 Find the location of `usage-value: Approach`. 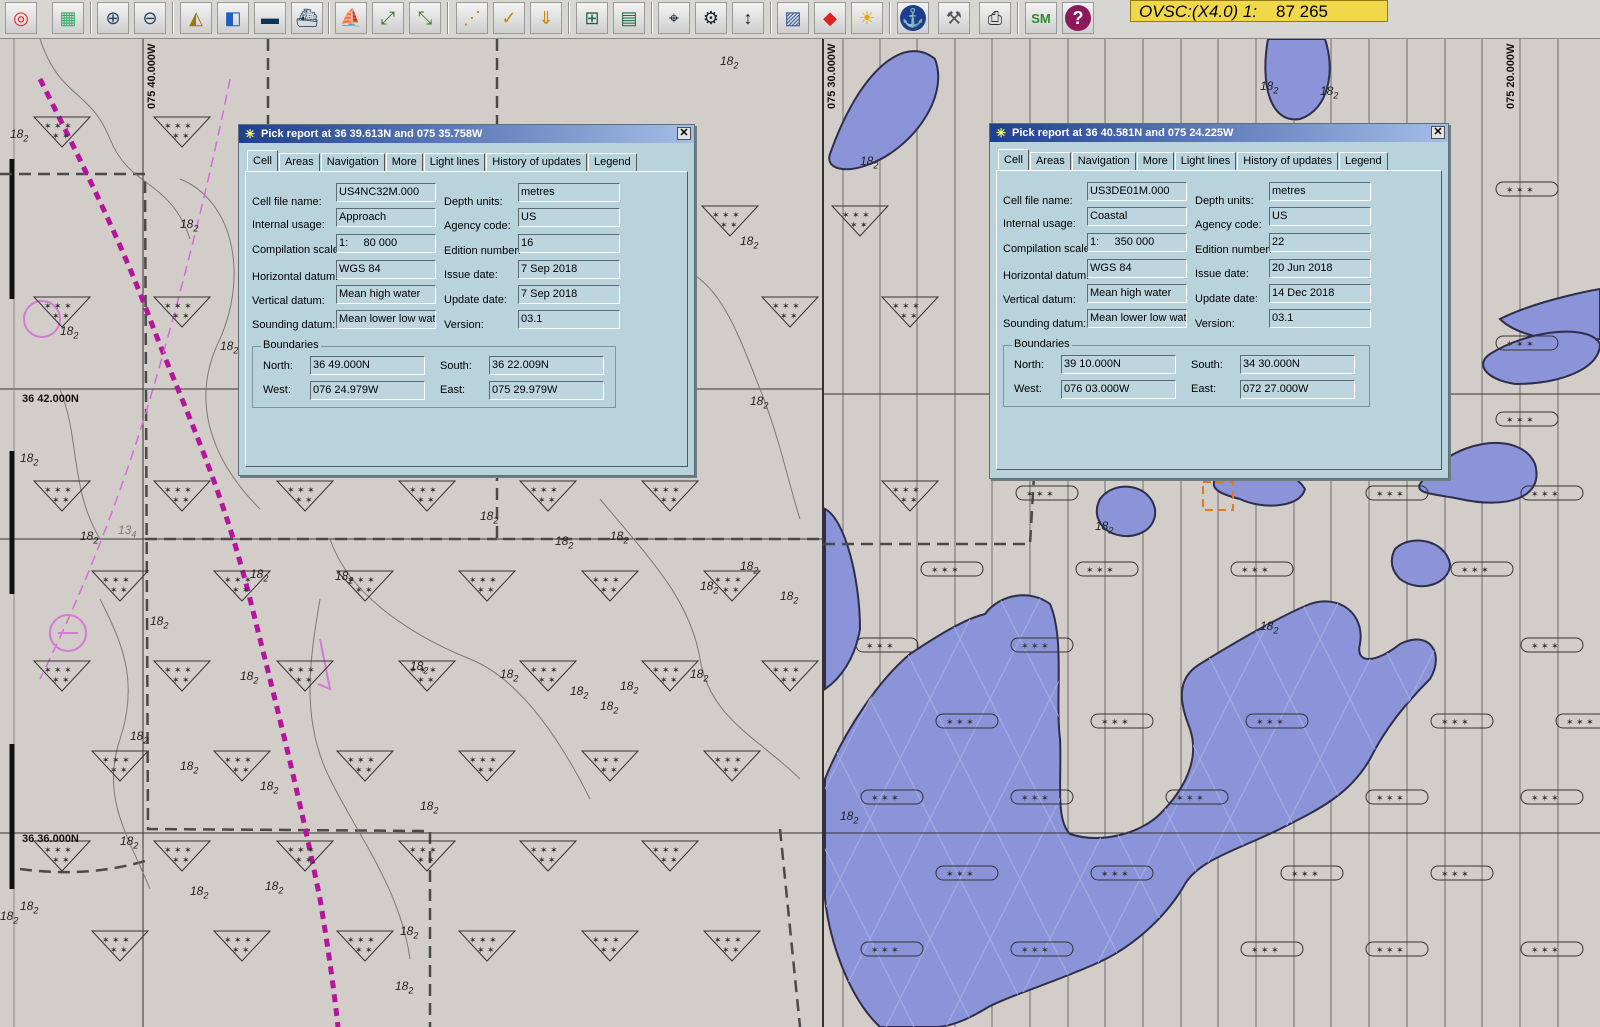

usage-value: Approach is located at coordinates (386, 217).